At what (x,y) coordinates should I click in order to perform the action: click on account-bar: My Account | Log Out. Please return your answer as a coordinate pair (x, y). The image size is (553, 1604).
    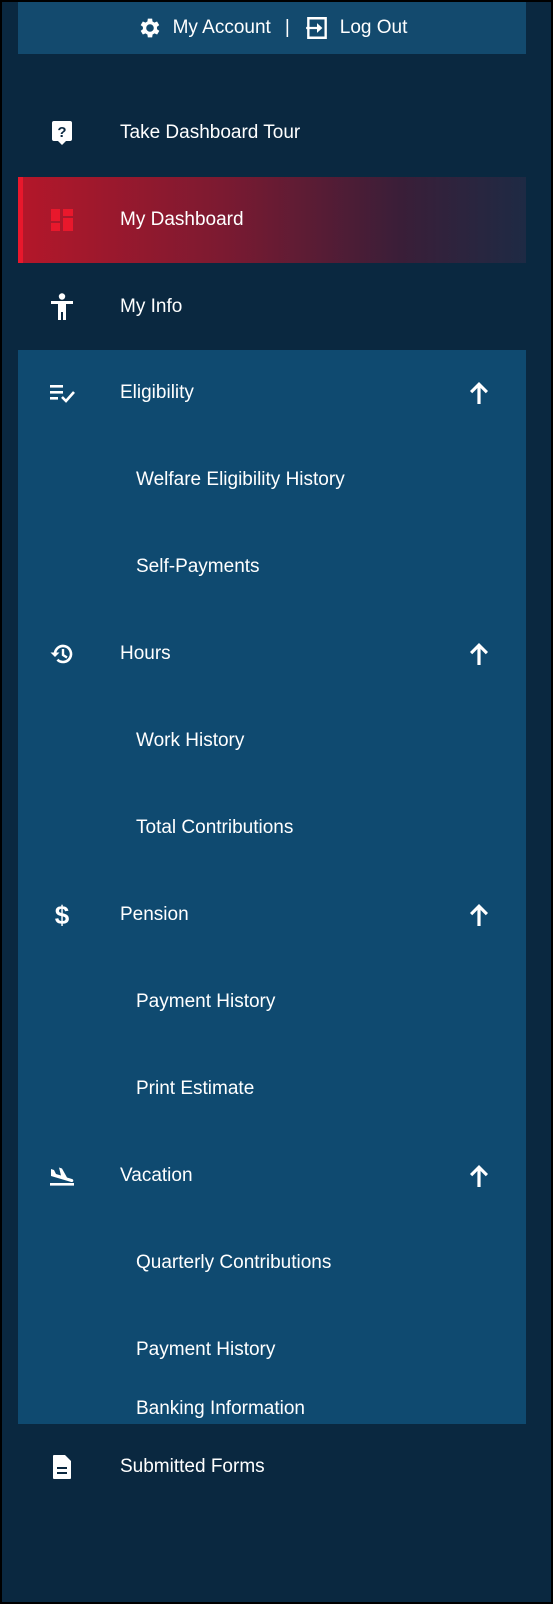
    Looking at the image, I should click on (272, 28).